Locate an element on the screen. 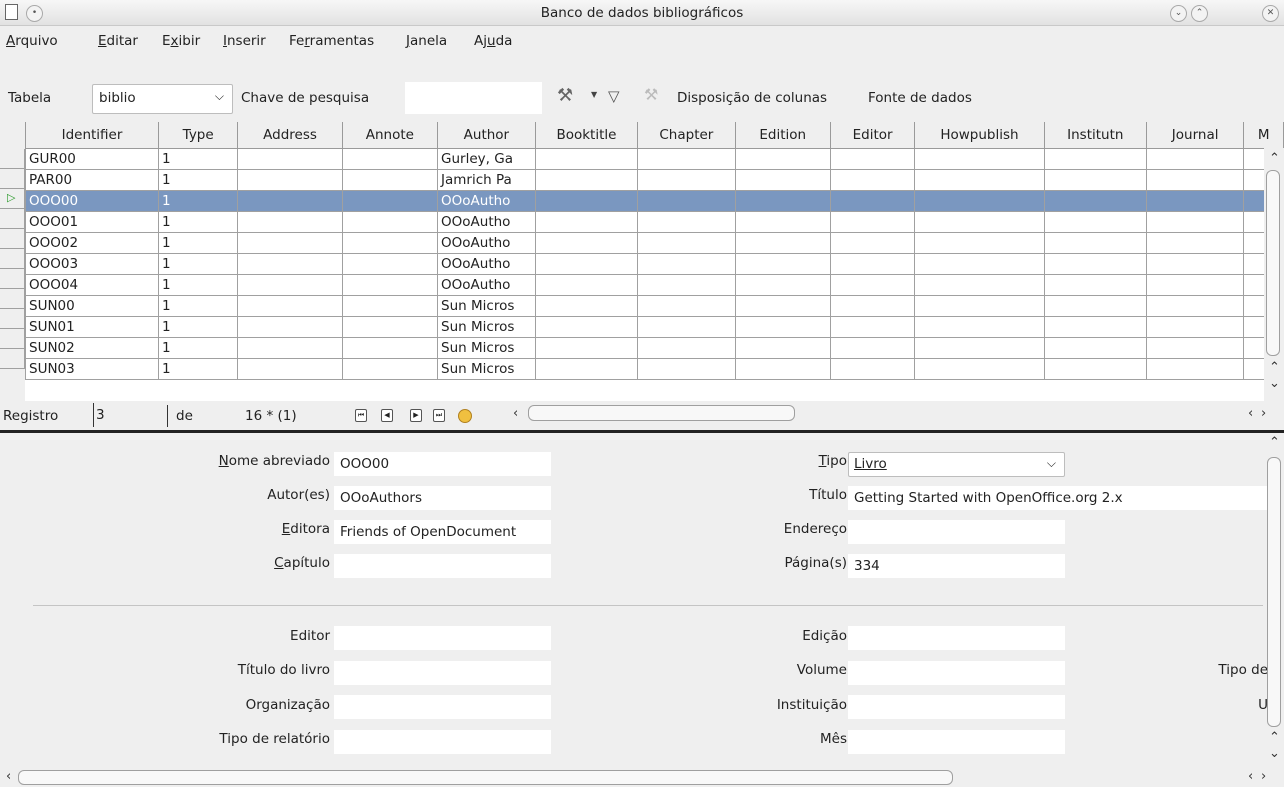 This screenshot has height=787, width=1284. grid-vertical-scrollbar: ⌃ ⌃ ⌄ is located at coordinates (1274, 274).